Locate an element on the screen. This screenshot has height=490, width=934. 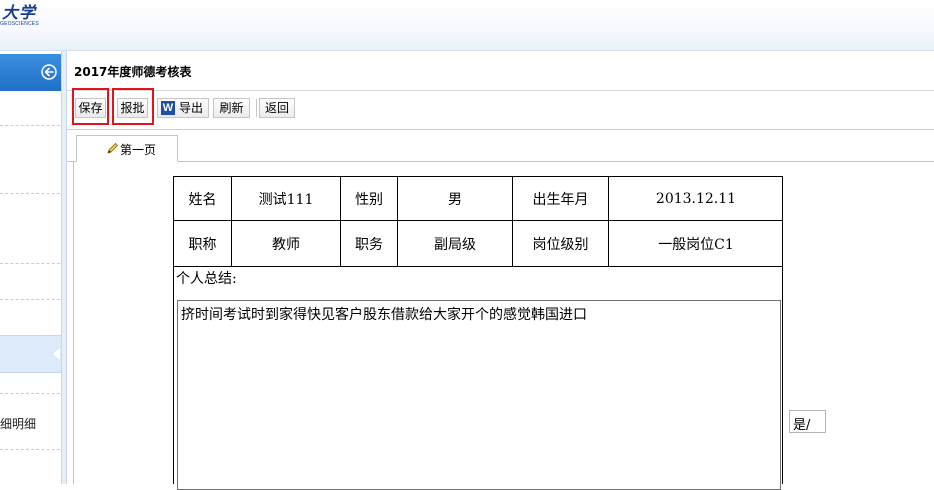
summary-label: 个人总结: is located at coordinates (206, 279).